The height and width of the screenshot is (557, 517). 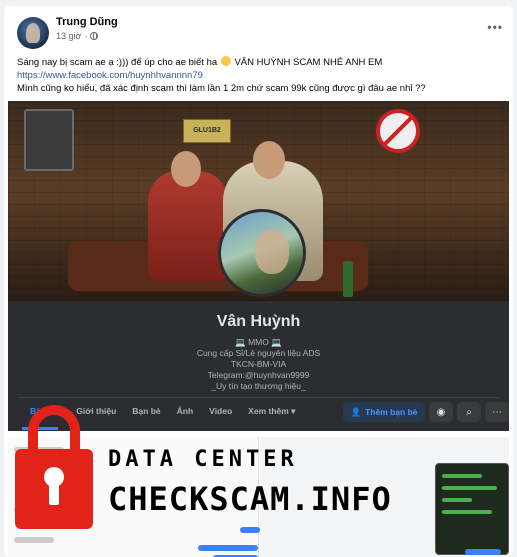 I want to click on profile-name: Vân Huỳnh, so click(x=258, y=321).